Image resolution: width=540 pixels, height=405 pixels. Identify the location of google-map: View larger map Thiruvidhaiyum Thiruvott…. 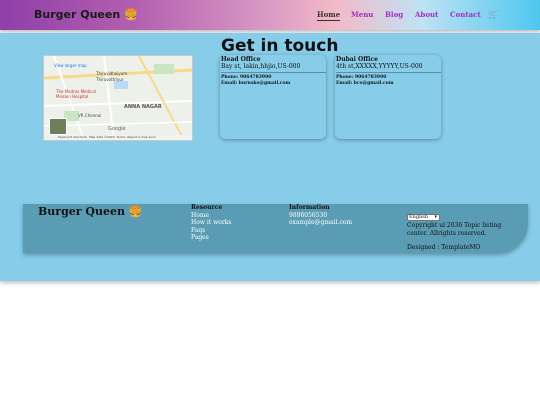
(118, 98).